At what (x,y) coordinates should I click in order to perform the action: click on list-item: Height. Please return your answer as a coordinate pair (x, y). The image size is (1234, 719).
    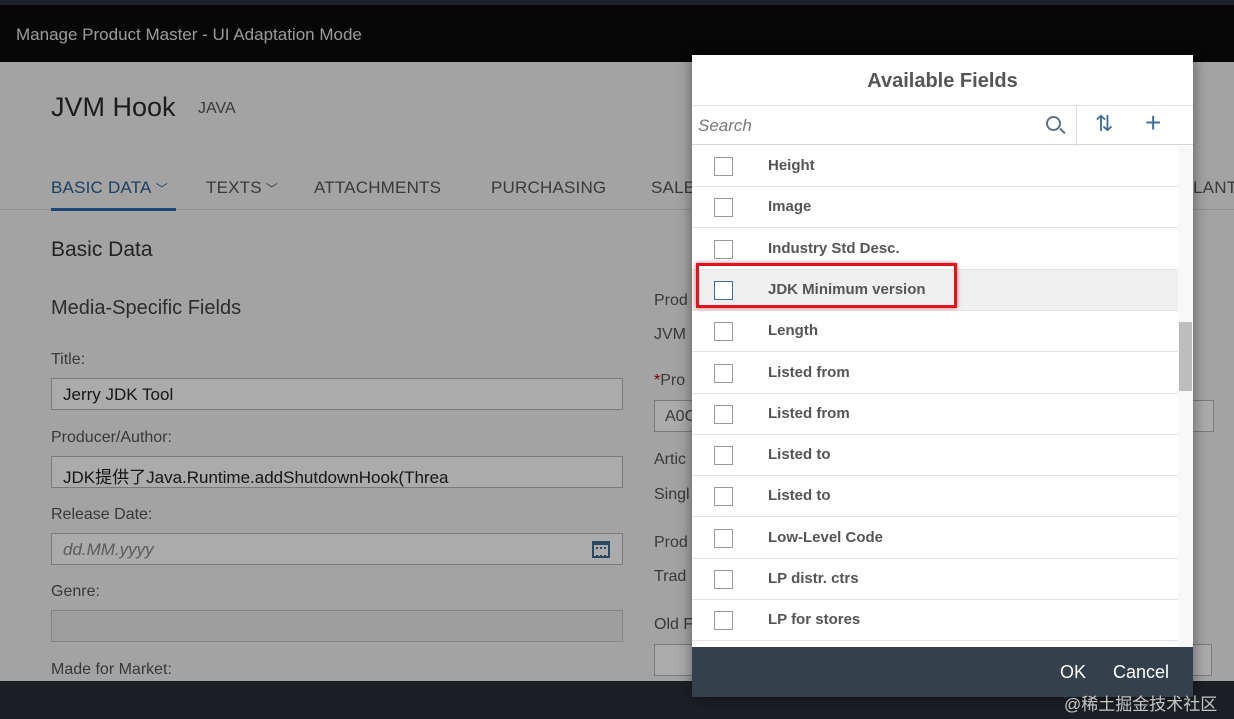
    Looking at the image, I should click on (935, 166).